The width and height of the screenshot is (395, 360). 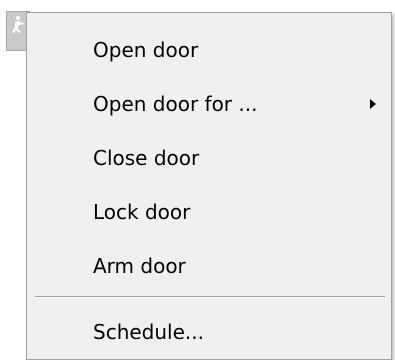 I want to click on menu-item-label: Close door, so click(x=146, y=158).